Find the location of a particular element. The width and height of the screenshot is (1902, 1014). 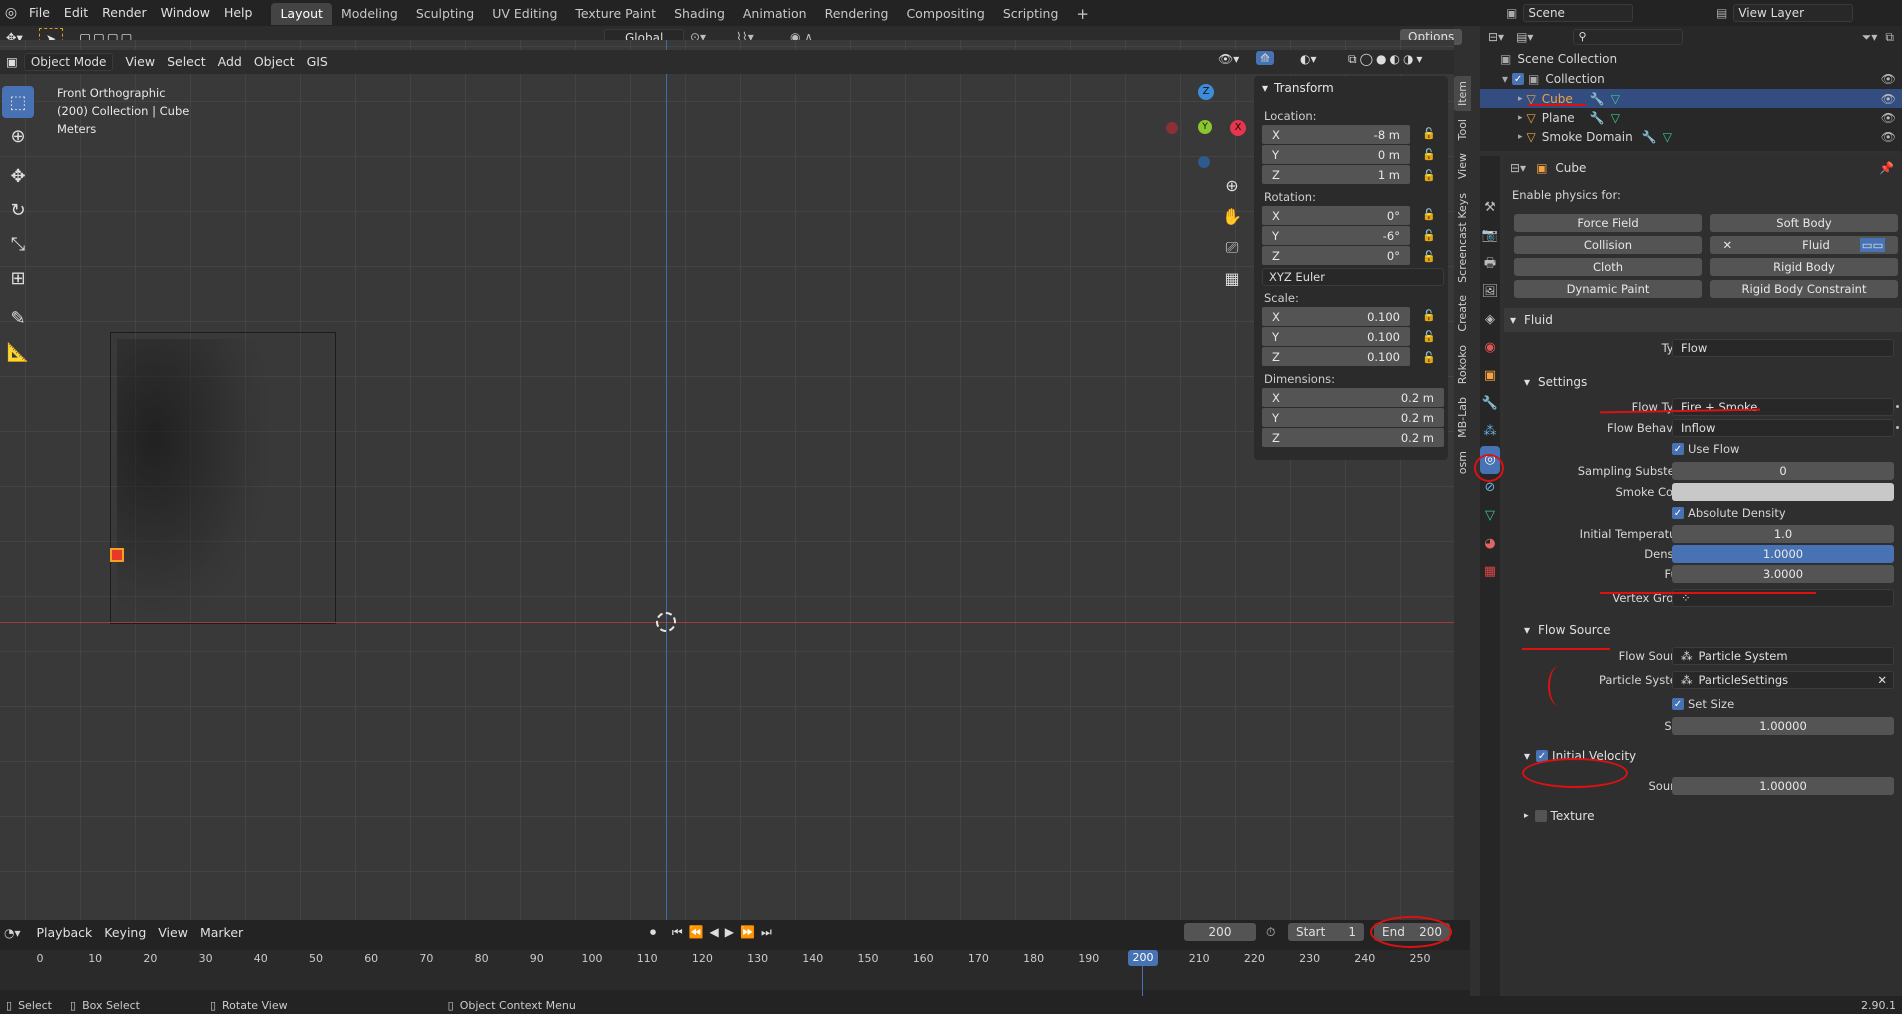

force-field-button: Force Field is located at coordinates (1608, 223).